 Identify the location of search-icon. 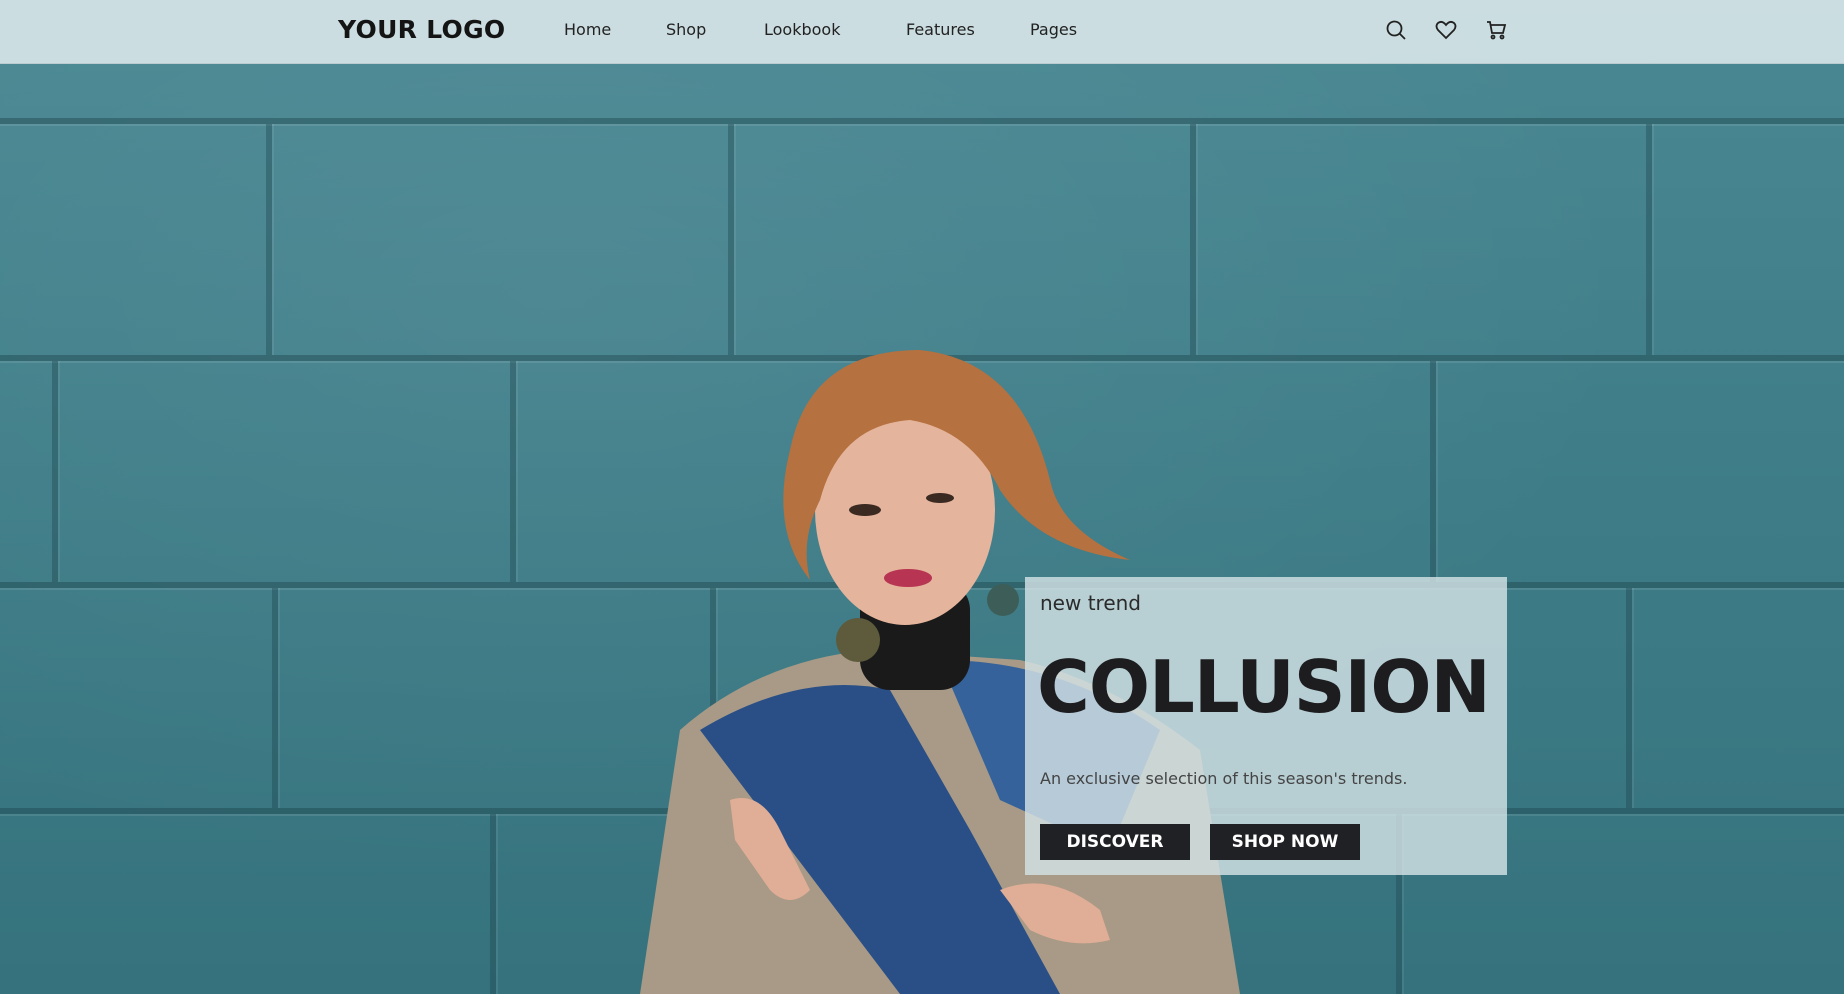
(1396, 30).